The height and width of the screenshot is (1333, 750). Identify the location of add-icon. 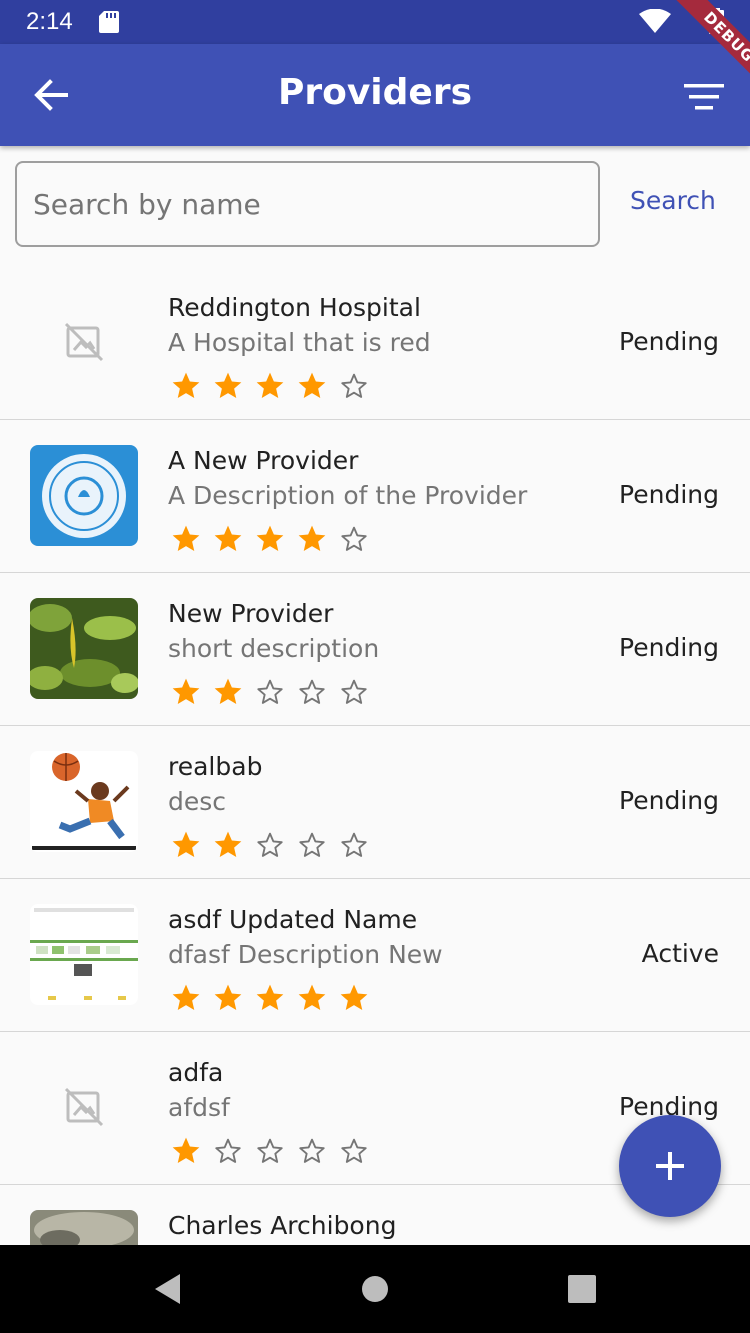
(670, 1166).